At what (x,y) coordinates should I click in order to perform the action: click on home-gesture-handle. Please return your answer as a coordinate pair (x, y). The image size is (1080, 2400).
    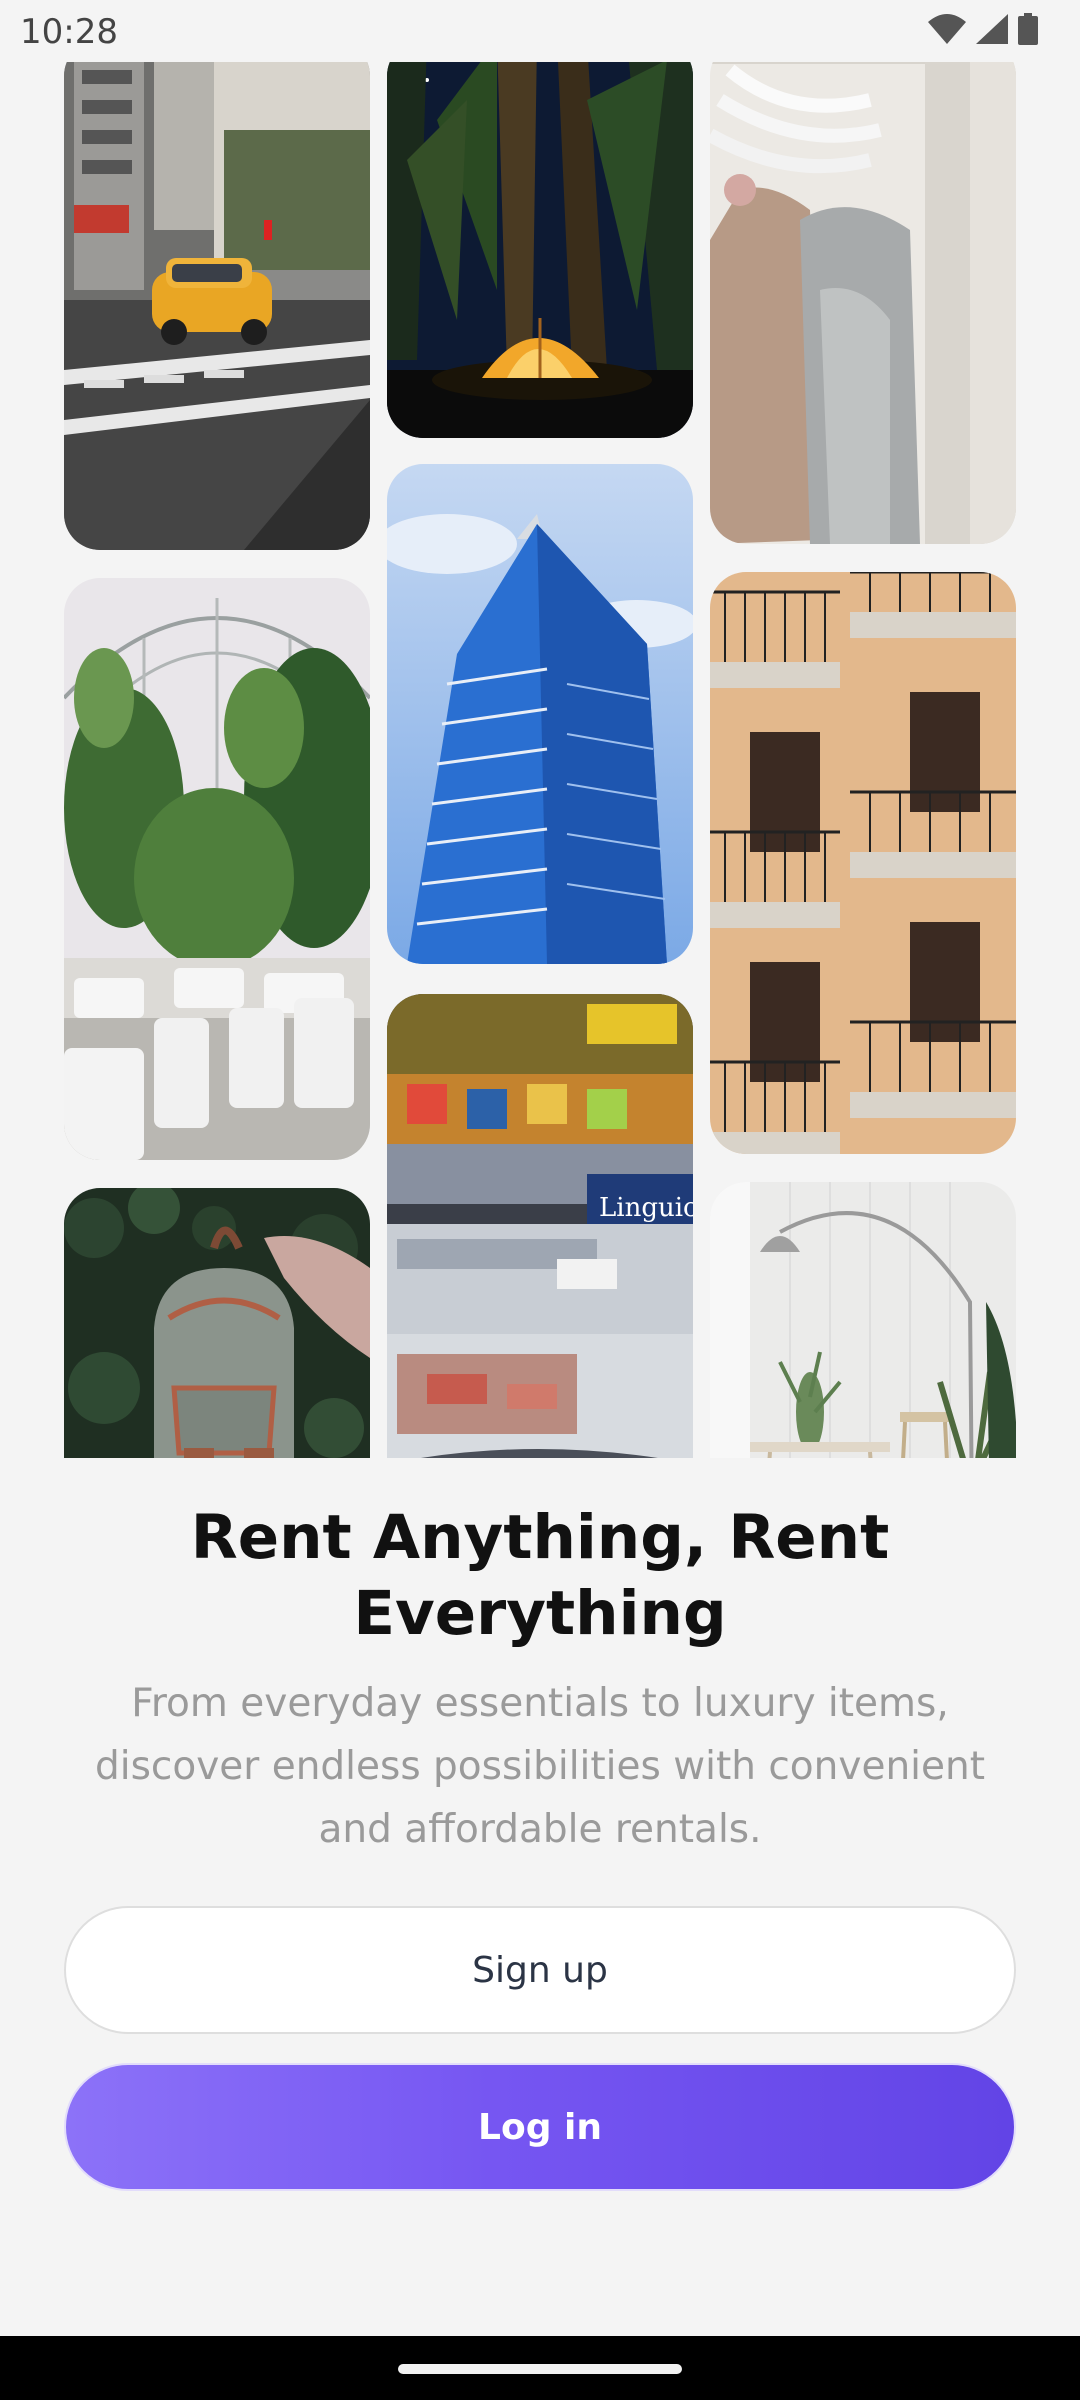
    Looking at the image, I should click on (540, 2369).